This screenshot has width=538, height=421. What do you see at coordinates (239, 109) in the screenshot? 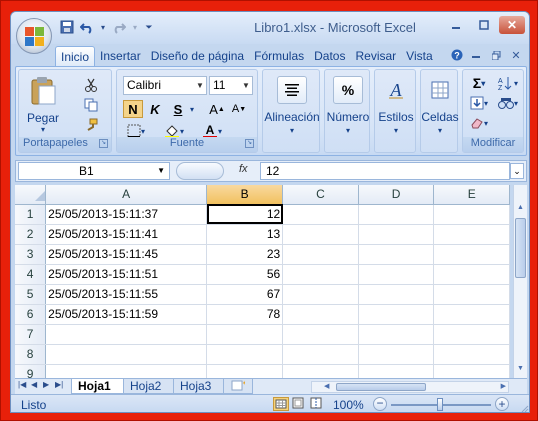
I see `shrink-font-icon: A ▼` at bounding box center [239, 109].